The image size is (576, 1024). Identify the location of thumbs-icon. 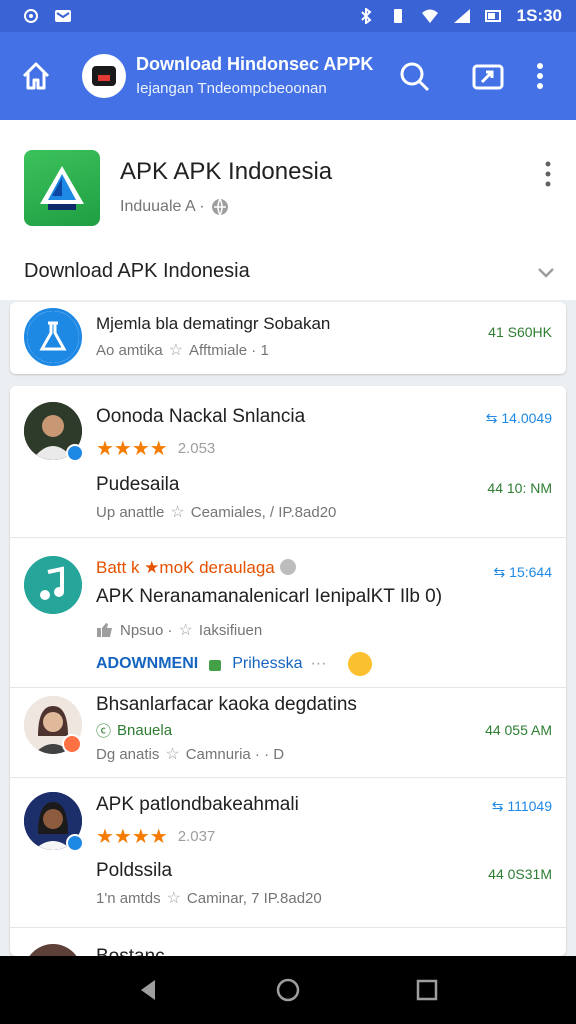
(104, 630).